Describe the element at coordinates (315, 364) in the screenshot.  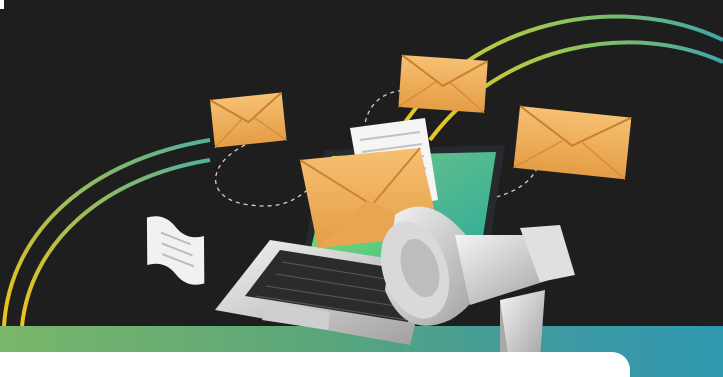
I see `content-card` at that location.